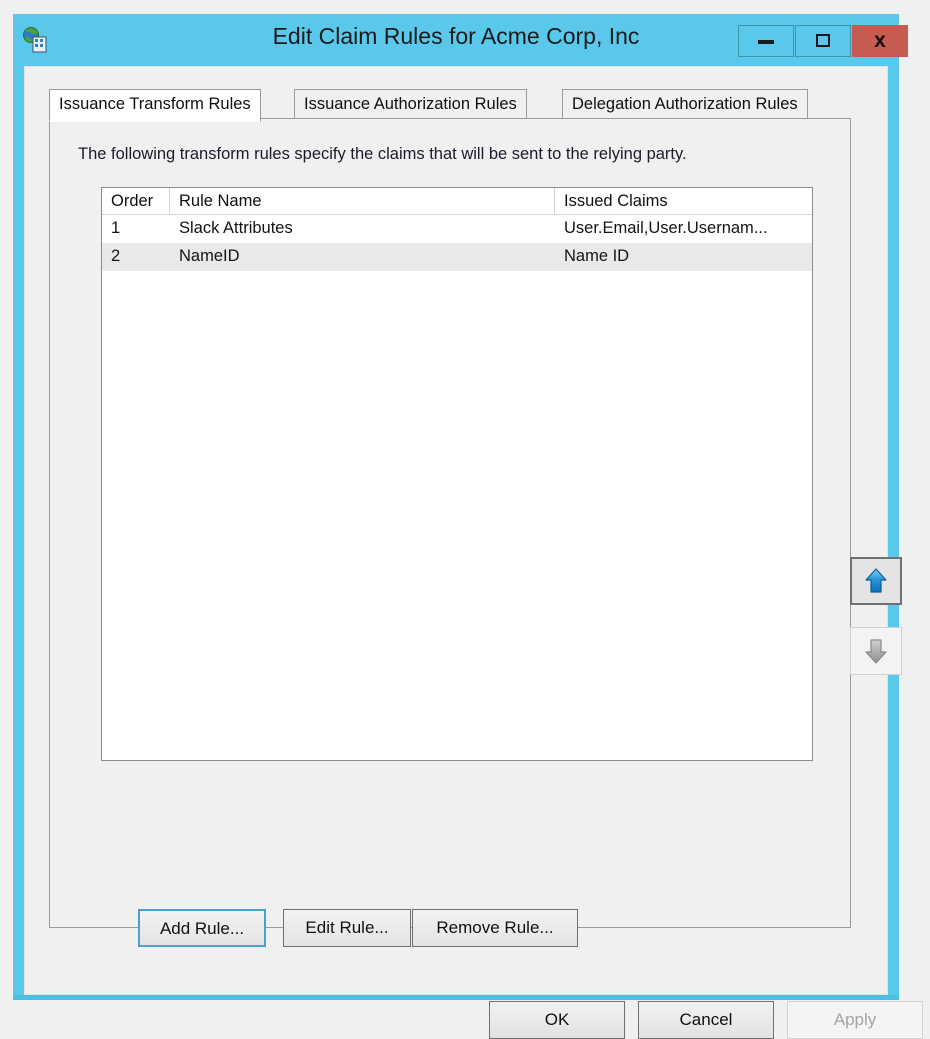  What do you see at coordinates (155, 105) in the screenshot?
I see `tab-issuance-transform-rules: Issuance Transform Rules` at bounding box center [155, 105].